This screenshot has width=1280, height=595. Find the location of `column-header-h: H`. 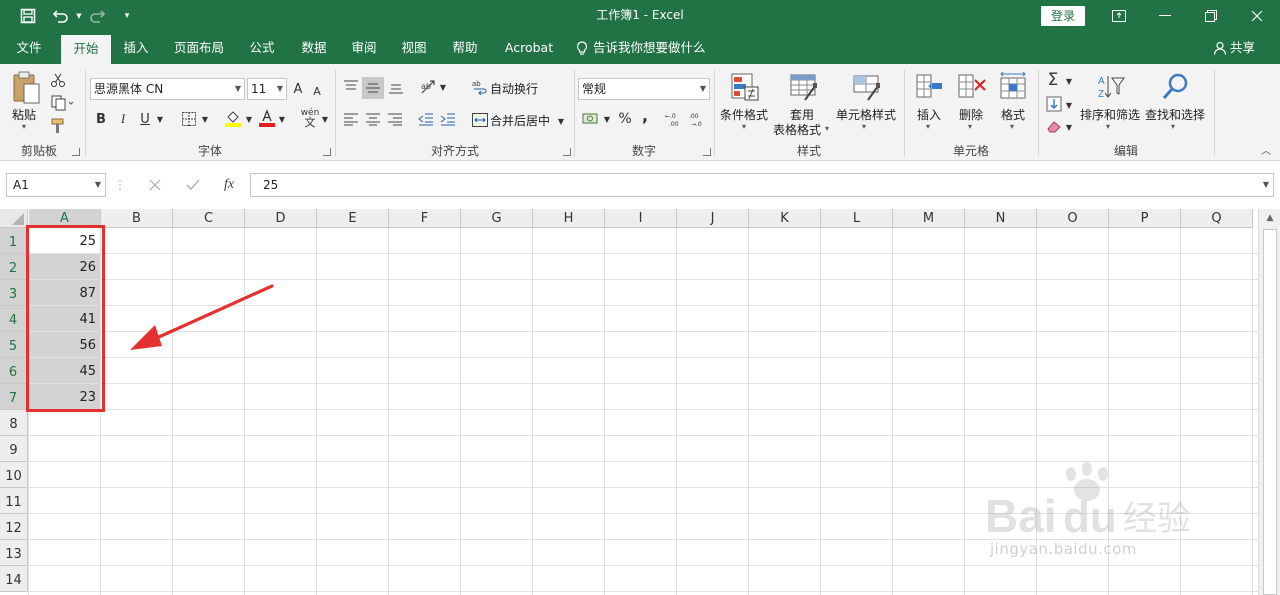

column-header-h: H is located at coordinates (569, 218).